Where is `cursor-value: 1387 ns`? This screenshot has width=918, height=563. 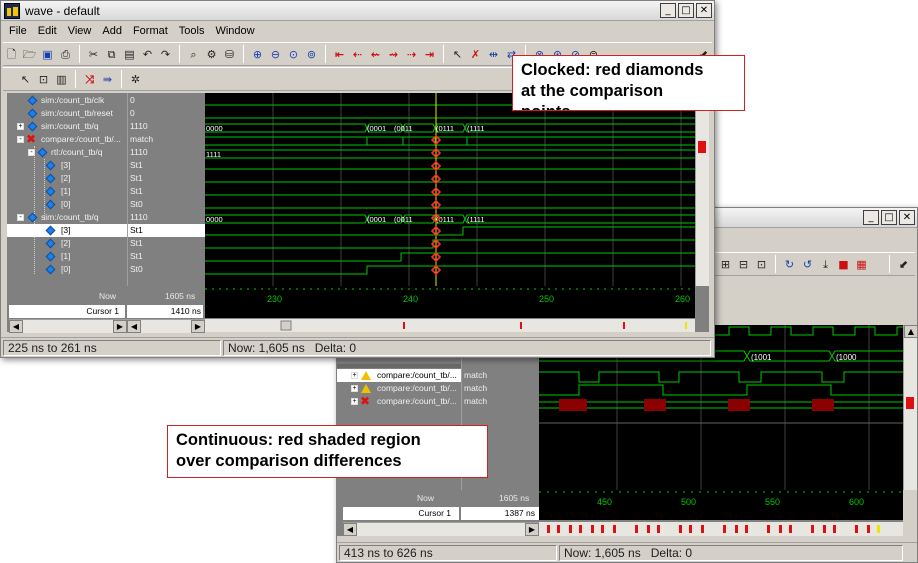
cursor-value: 1387 ns is located at coordinates (500, 513).